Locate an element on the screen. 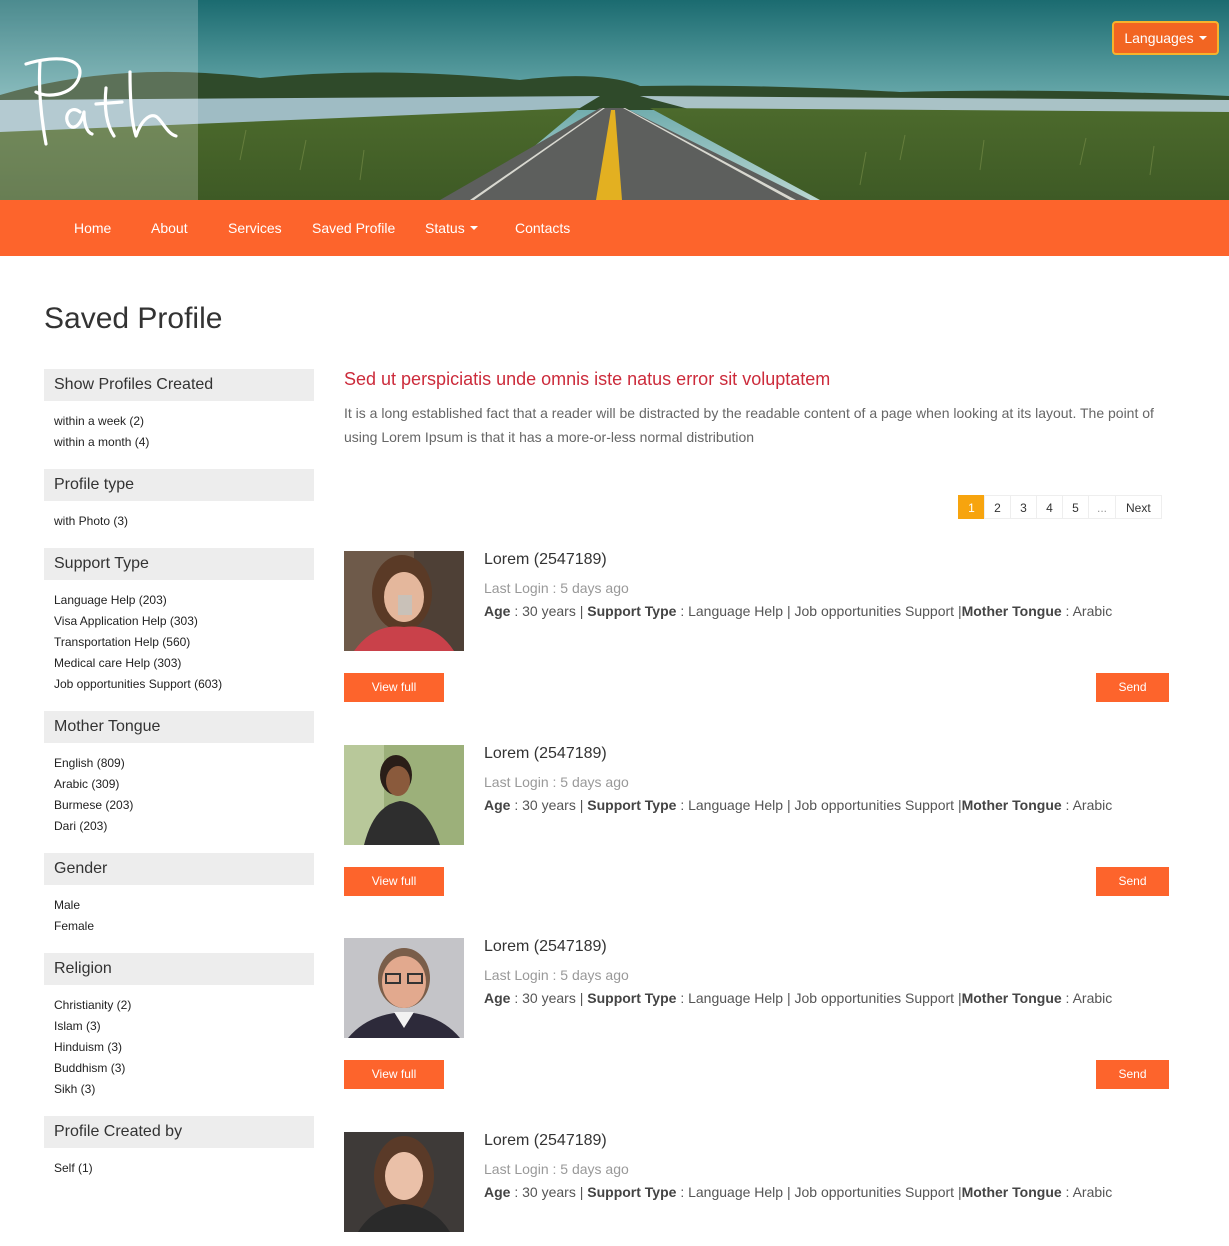  filter-option: Language Help (203) is located at coordinates (184, 602).